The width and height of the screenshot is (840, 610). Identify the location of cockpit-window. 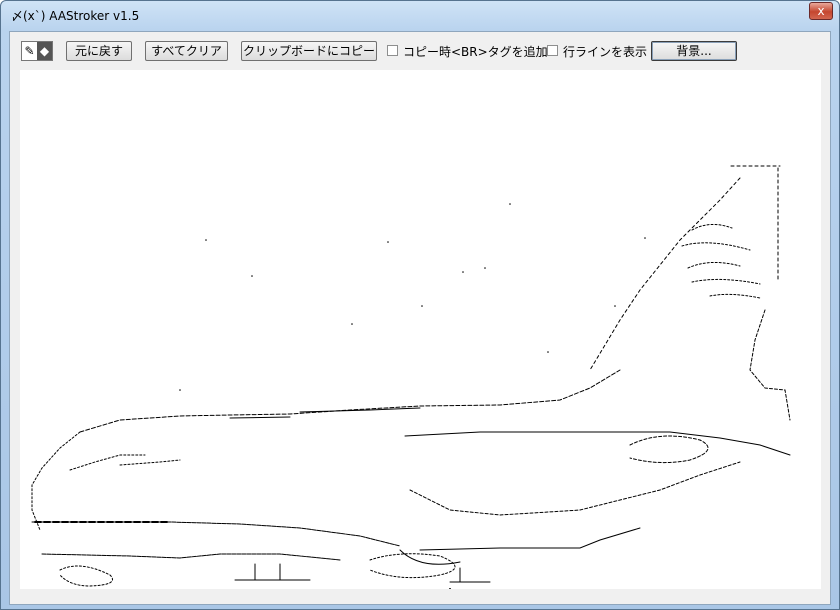
(125, 462).